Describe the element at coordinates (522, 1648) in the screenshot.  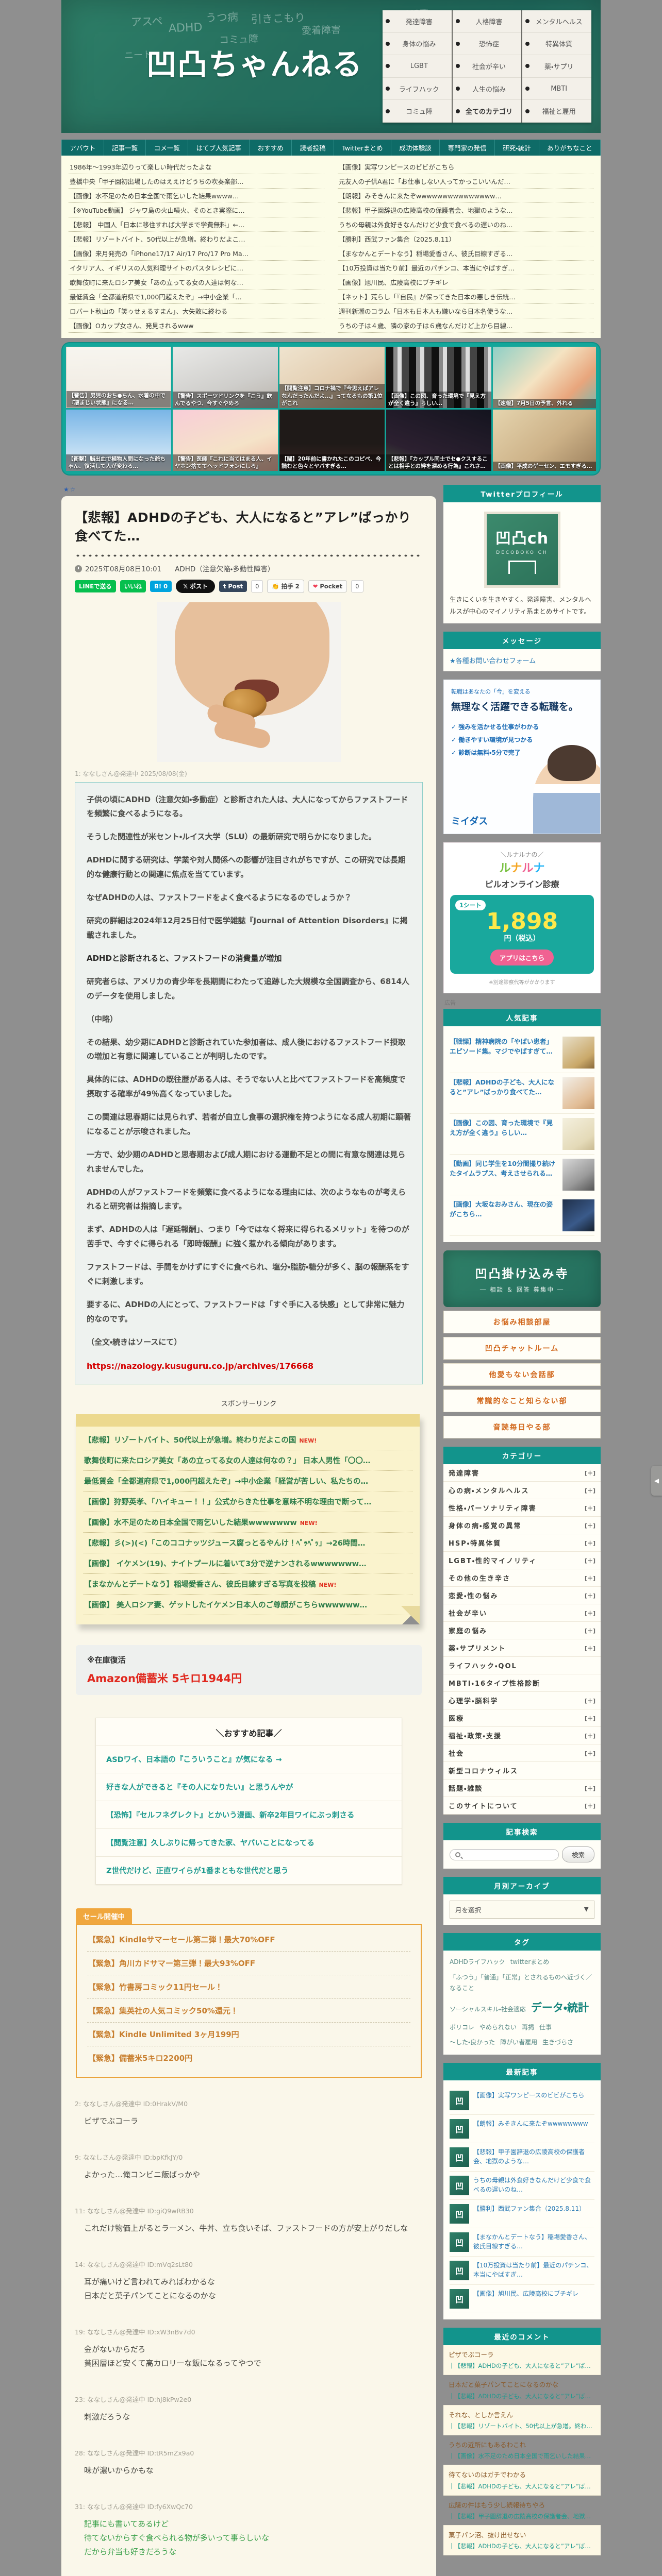
I see `category-row: 薬・サプリメント [＋]` at that location.